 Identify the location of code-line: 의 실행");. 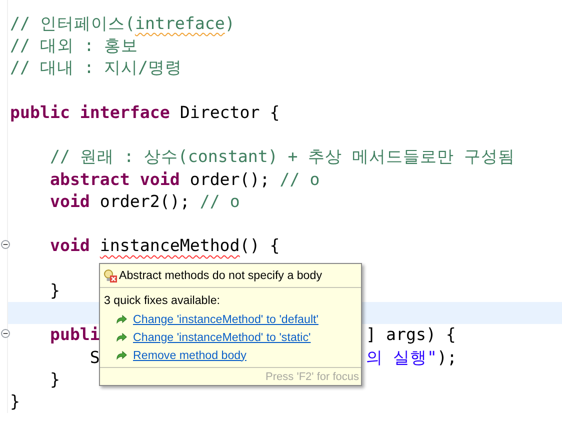
(411, 357).